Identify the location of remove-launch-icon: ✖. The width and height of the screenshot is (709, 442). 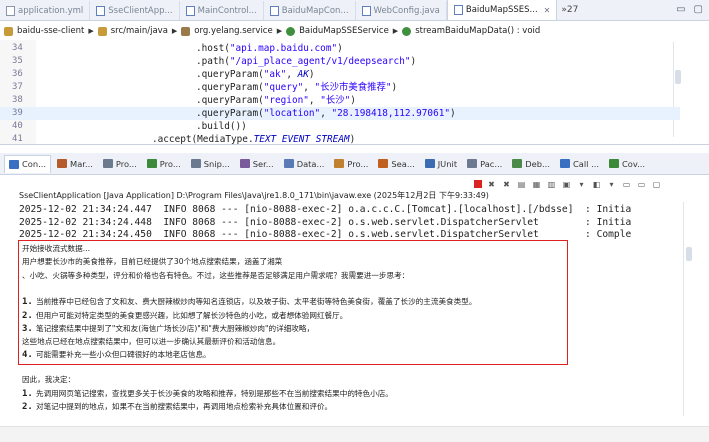
(491, 184).